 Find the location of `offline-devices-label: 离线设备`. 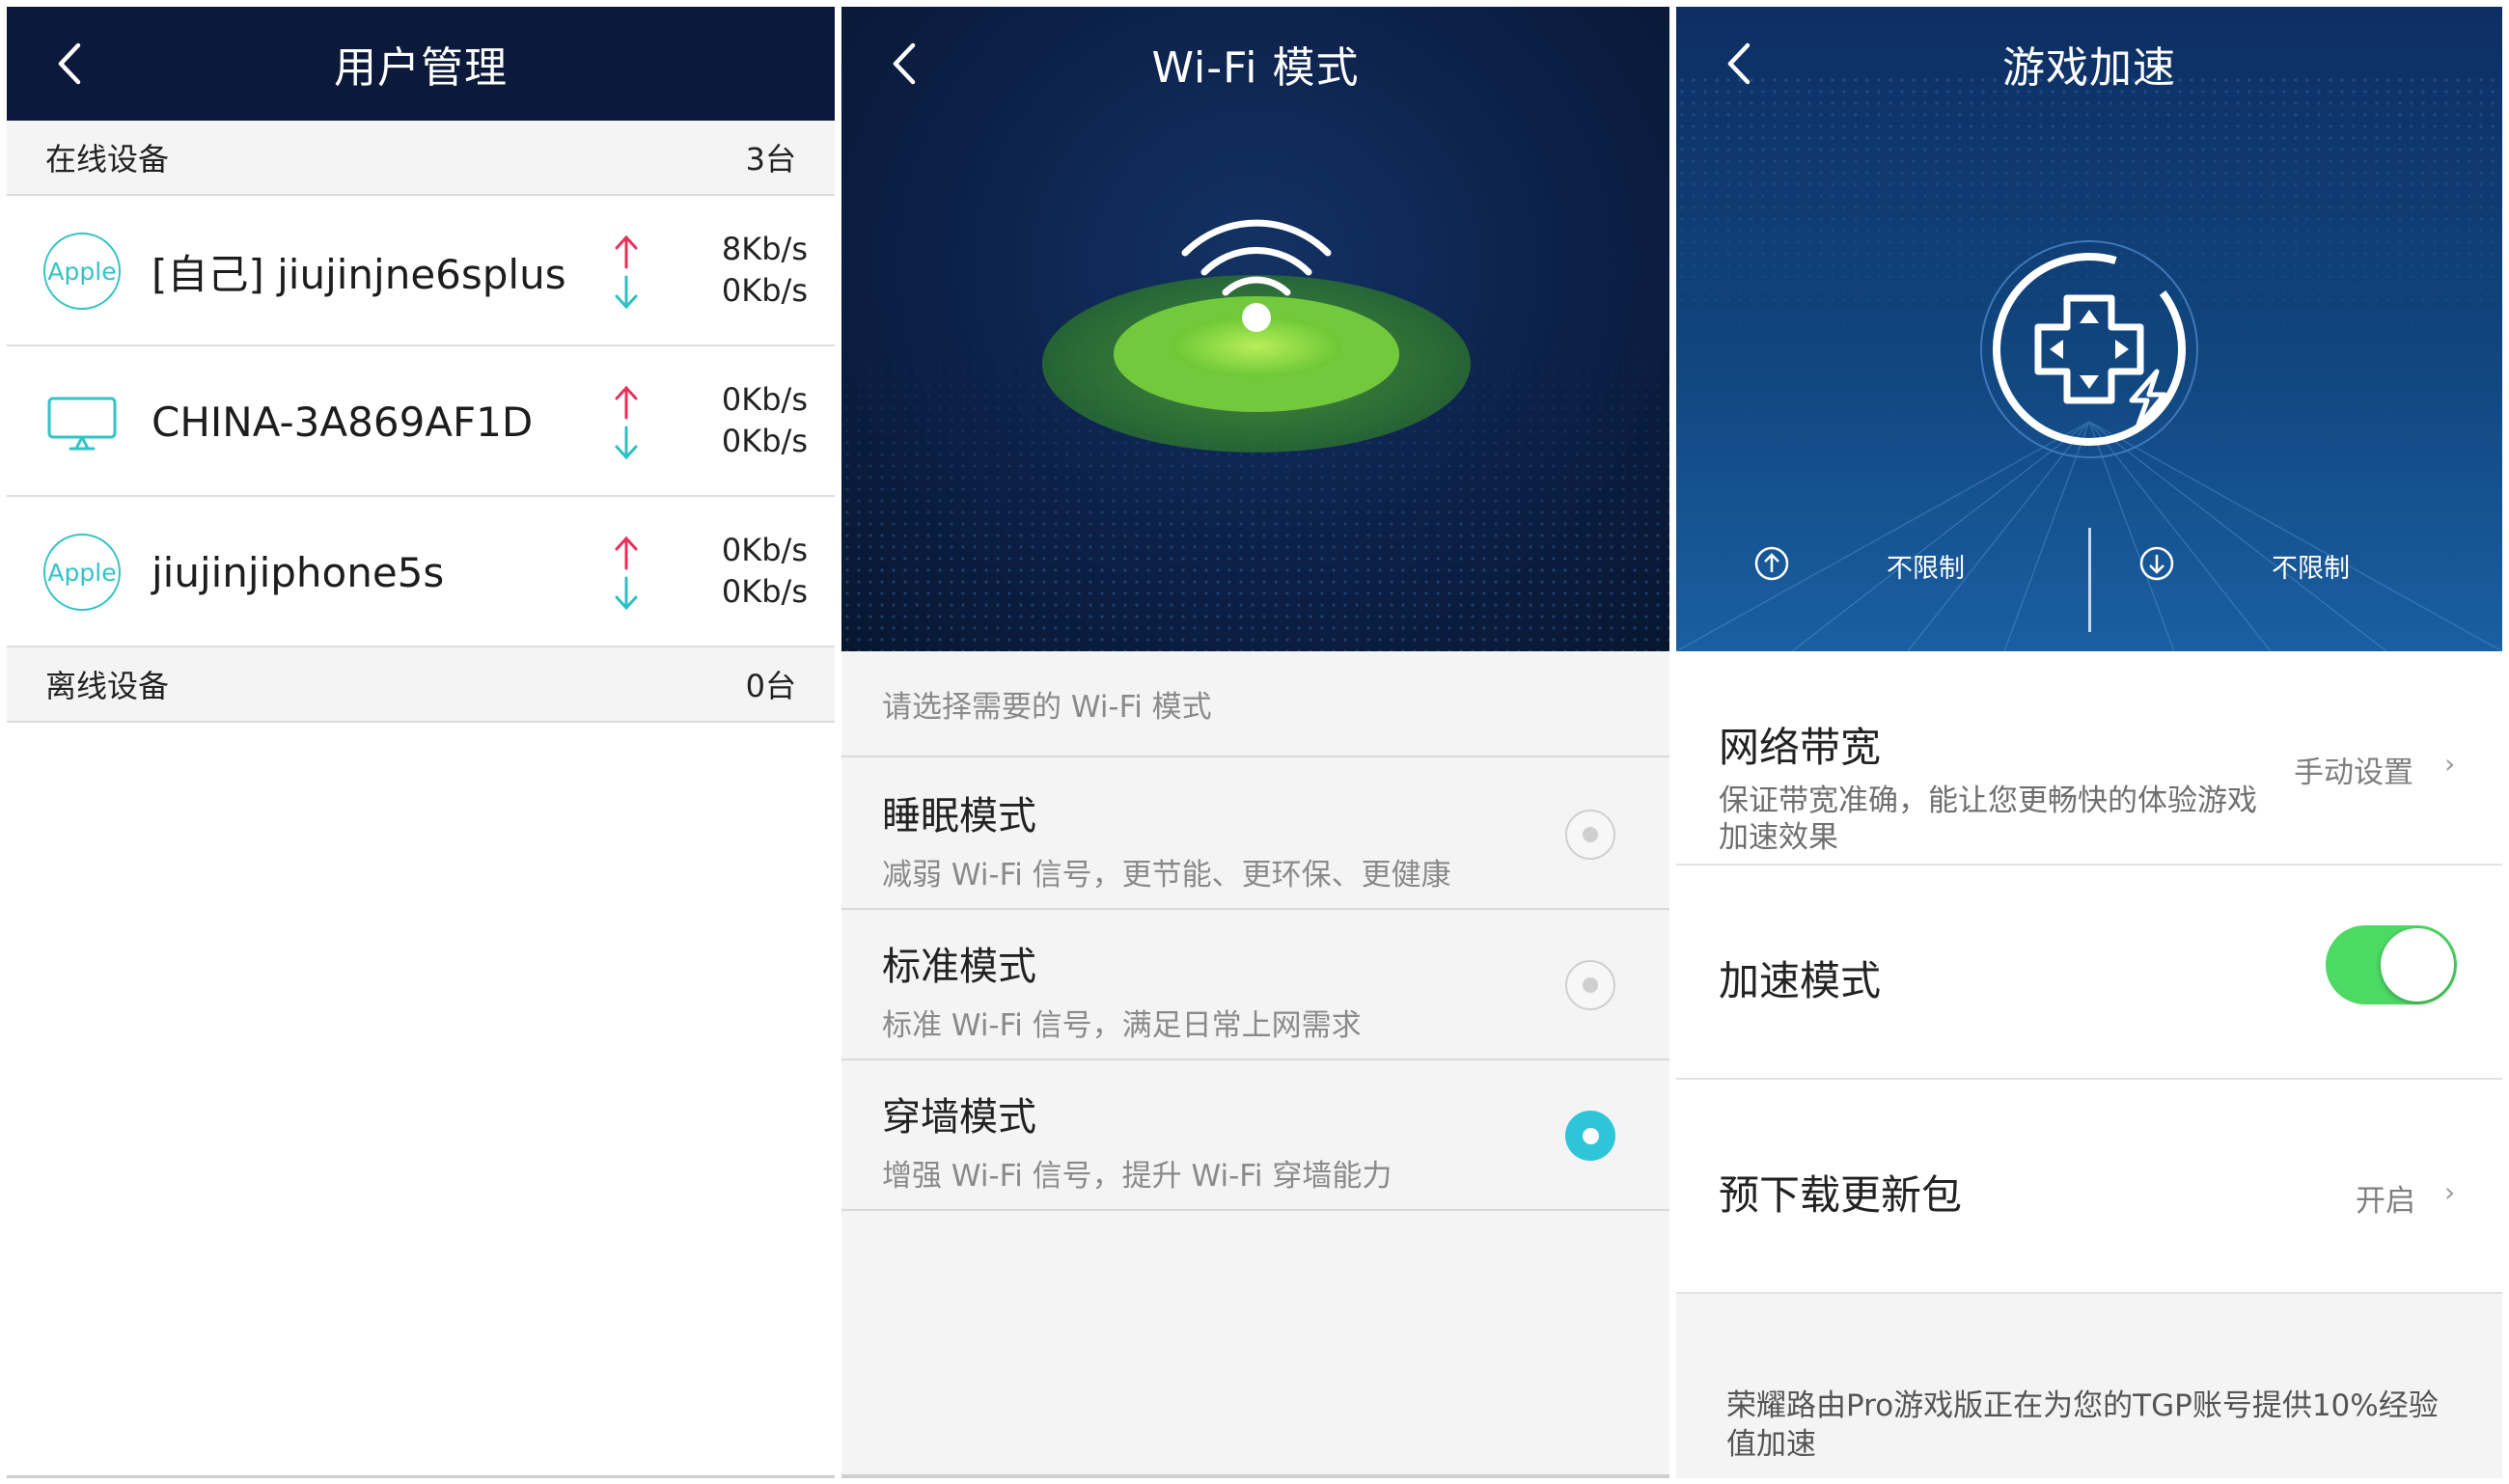

offline-devices-label: 离线设备 is located at coordinates (107, 686).